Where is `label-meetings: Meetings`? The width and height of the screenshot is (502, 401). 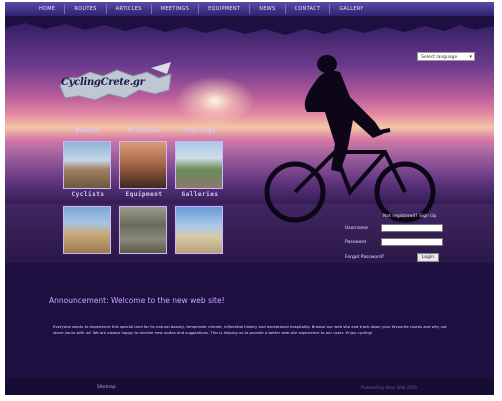
label-meetings: Meetings is located at coordinates (200, 130).